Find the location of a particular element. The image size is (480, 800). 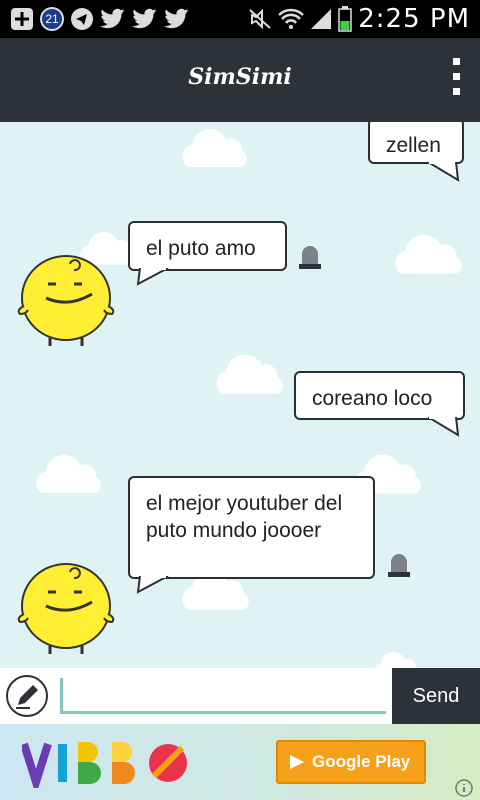

message-input is located at coordinates (223, 696).